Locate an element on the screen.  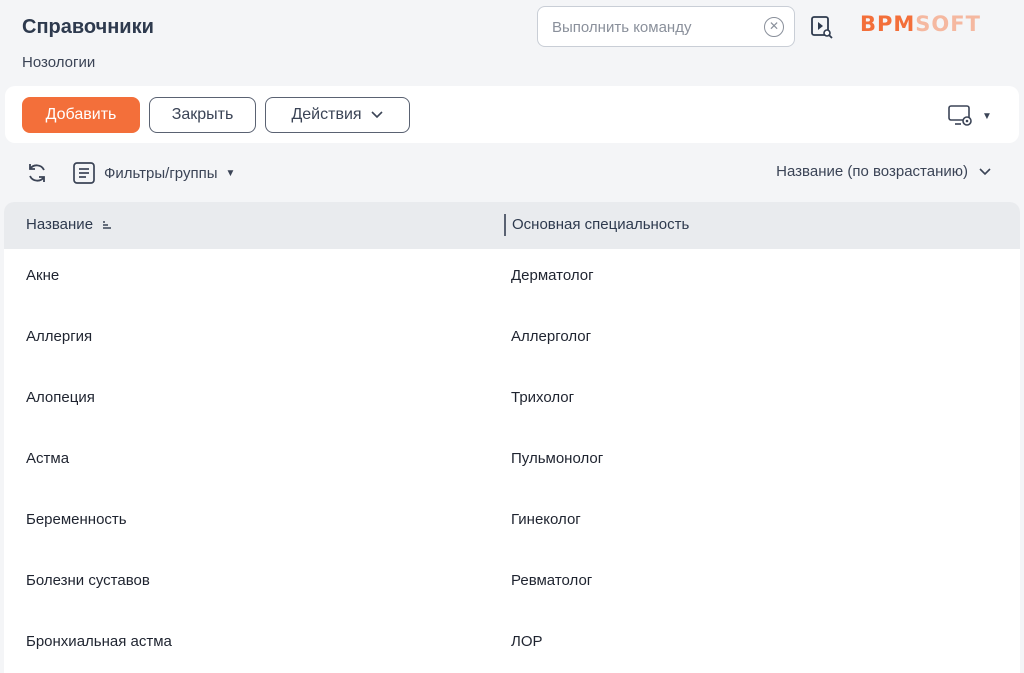
cell-specialty: Трихолог is located at coordinates (543, 397).